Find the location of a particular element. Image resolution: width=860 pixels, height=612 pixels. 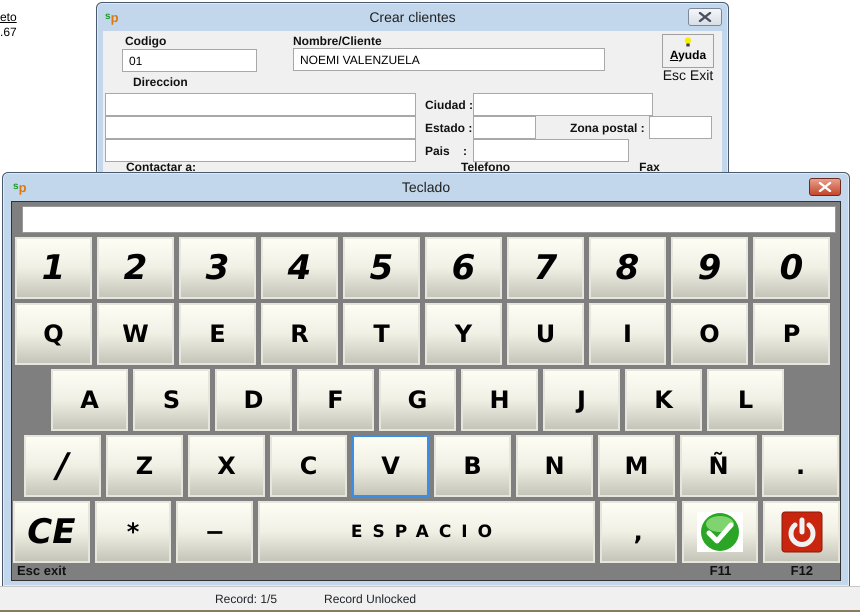

exit-hint: Esc Exit is located at coordinates (688, 75).